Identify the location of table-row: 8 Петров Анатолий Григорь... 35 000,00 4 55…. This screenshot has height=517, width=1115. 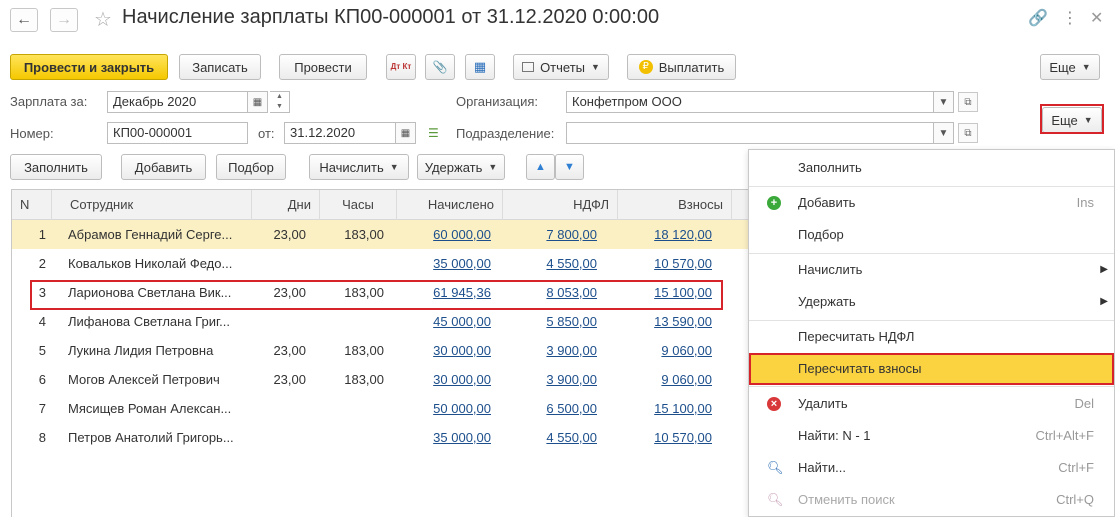
(380, 437).